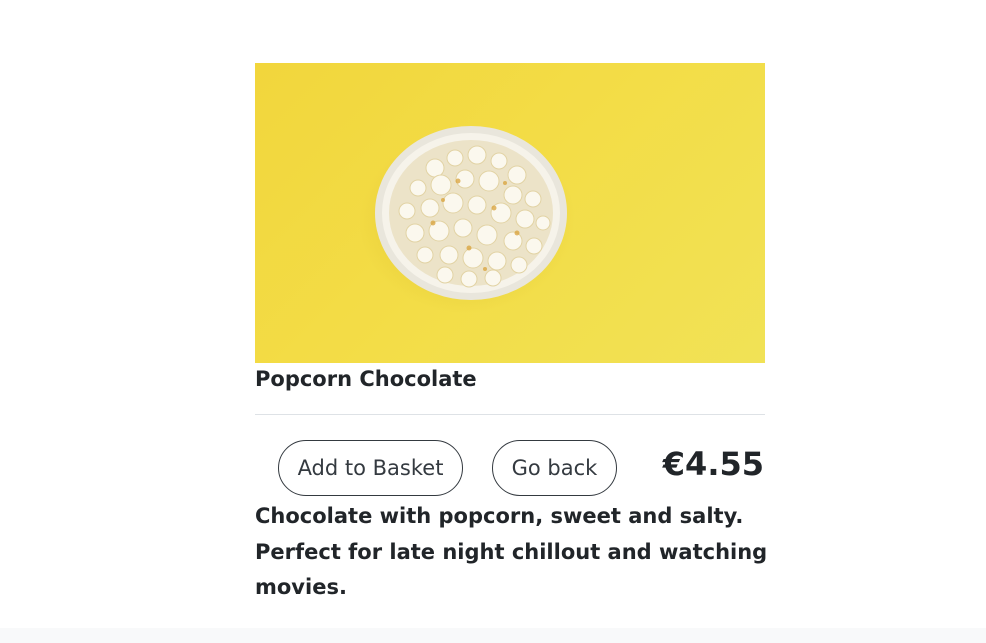  What do you see at coordinates (554, 468) in the screenshot?
I see `go-back-button: Go back` at bounding box center [554, 468].